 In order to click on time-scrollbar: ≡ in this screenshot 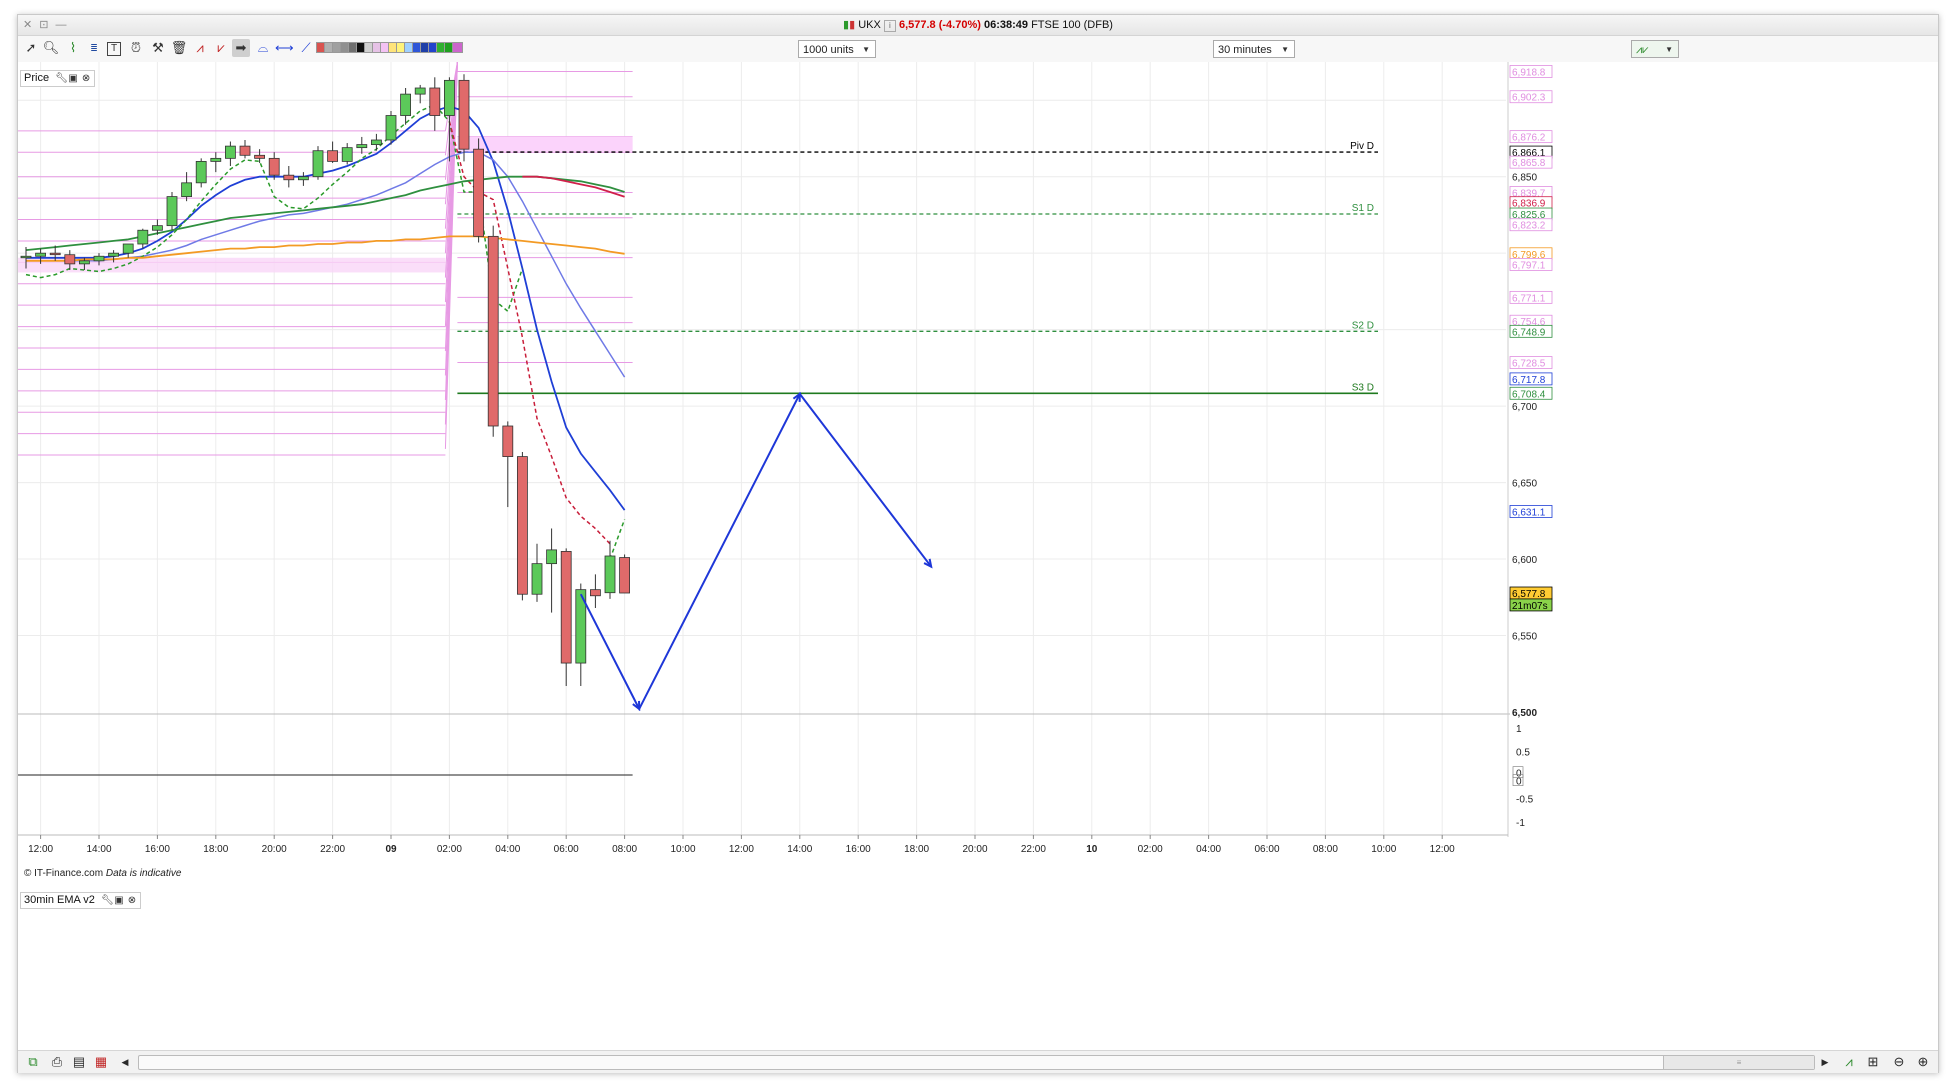, I will do `click(976, 1062)`.